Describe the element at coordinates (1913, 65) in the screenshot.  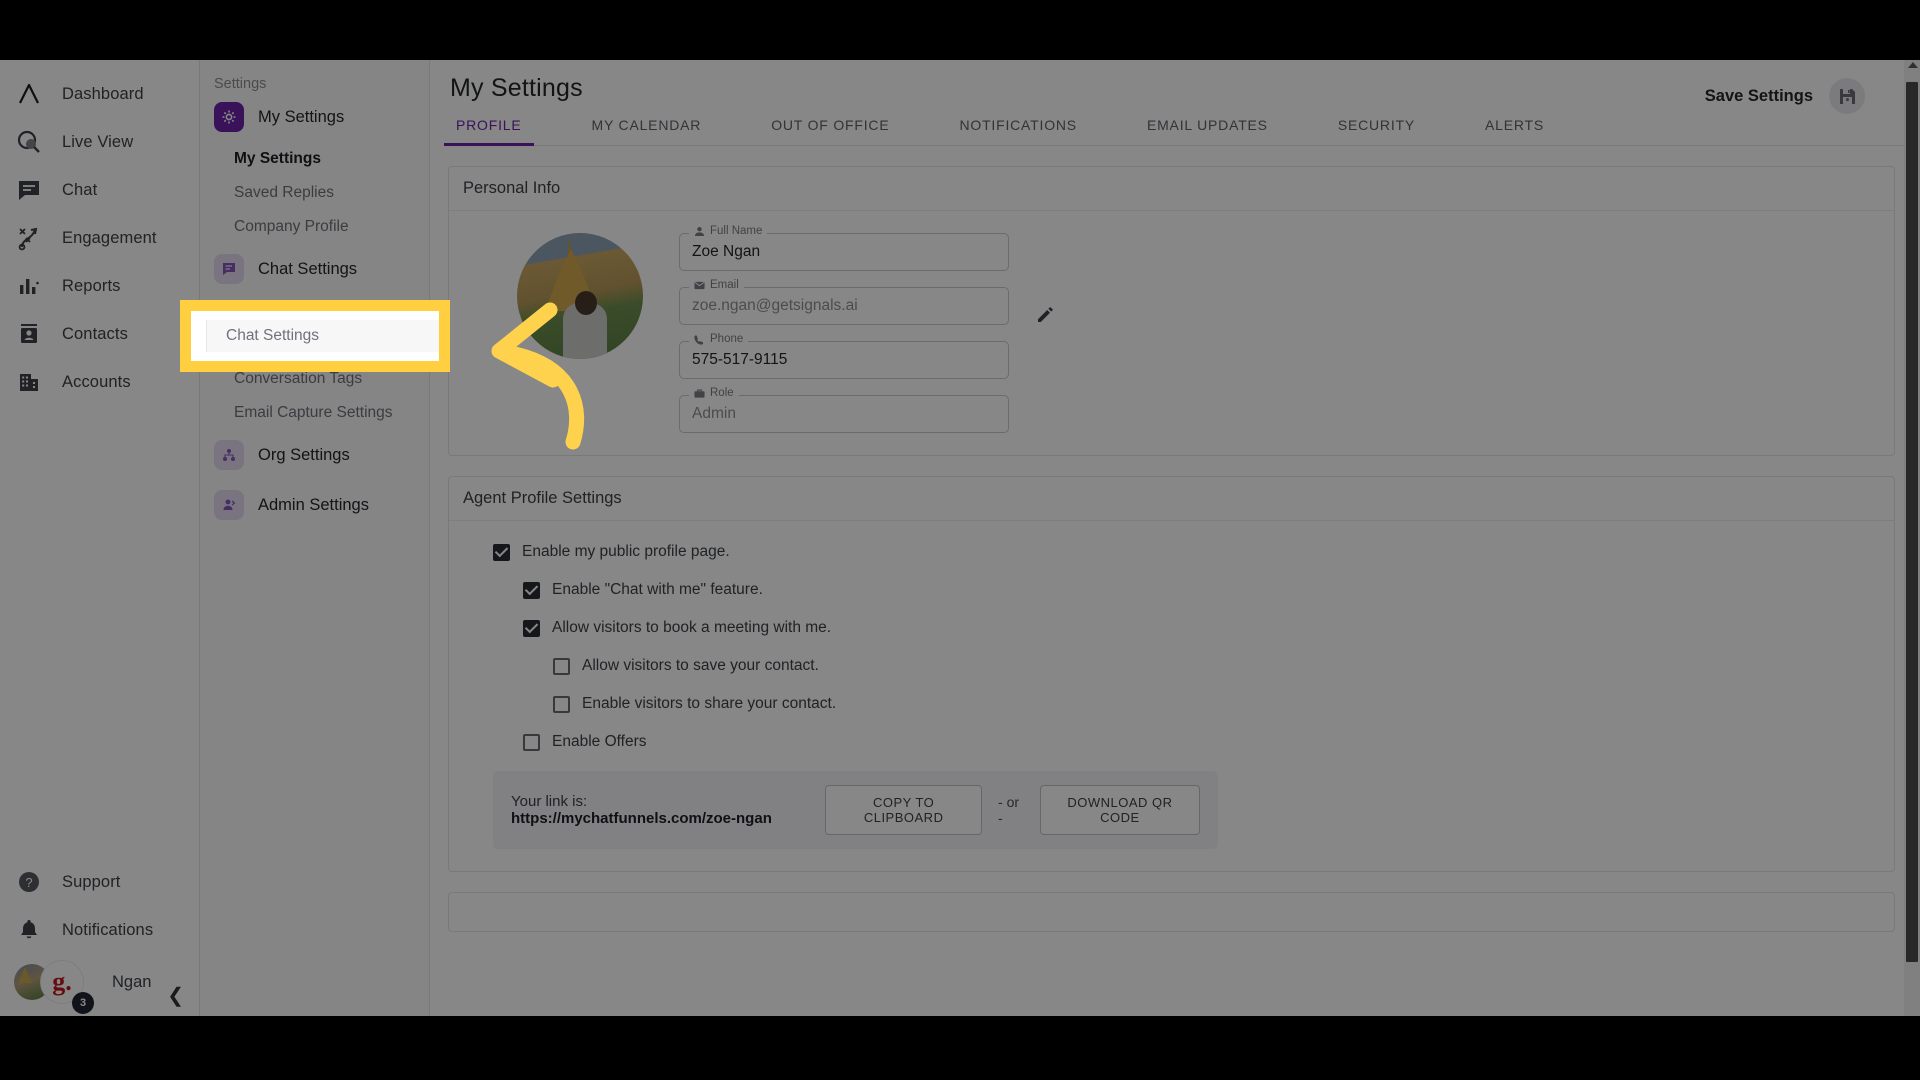
I see `scroll-up-arrow-icon` at that location.